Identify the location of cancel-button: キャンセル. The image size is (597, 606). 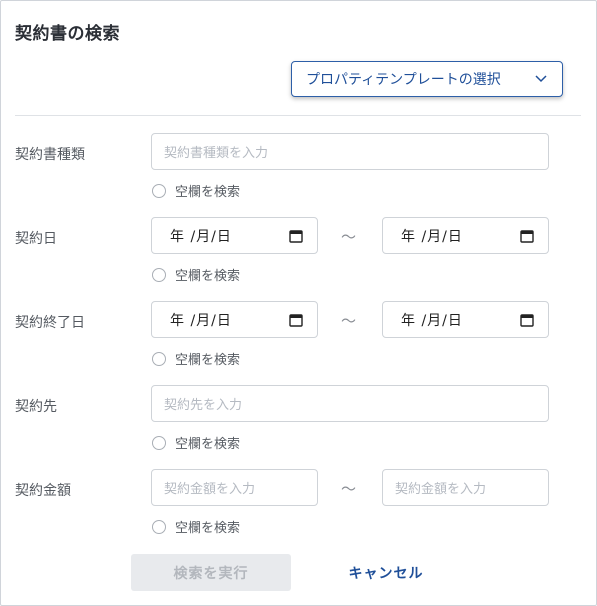
(386, 572).